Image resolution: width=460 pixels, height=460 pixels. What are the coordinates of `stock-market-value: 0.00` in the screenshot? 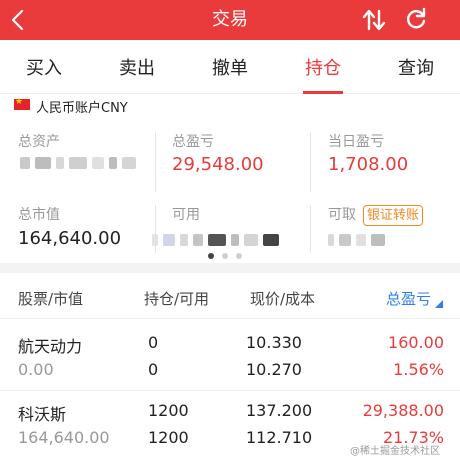 It's located at (36, 369).